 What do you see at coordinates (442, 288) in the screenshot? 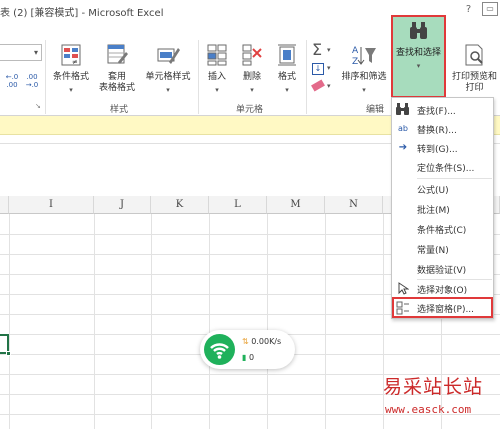
I see `menu-item-select-objects: 选择对象(O)` at bounding box center [442, 288].